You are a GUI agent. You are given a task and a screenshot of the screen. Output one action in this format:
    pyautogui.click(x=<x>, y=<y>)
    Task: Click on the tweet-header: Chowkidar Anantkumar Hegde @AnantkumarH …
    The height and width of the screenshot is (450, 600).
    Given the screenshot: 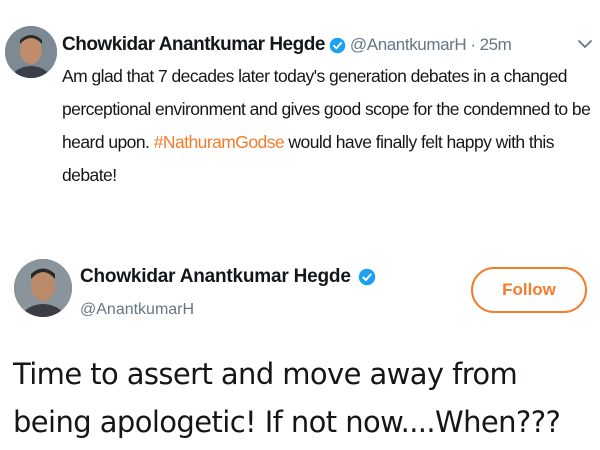 What is the action you would take?
    pyautogui.click(x=287, y=45)
    